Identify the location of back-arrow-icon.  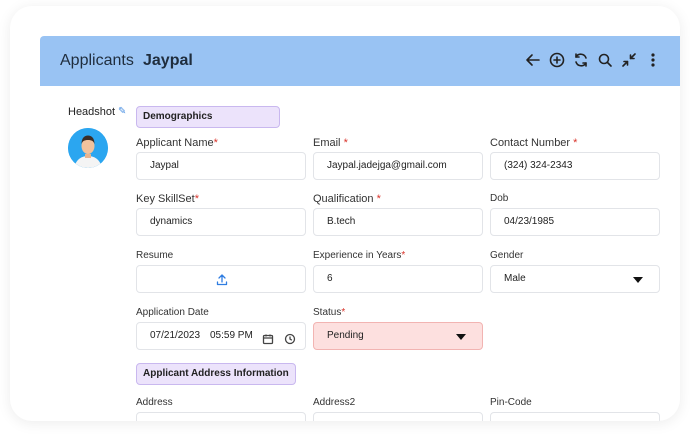
(533, 60).